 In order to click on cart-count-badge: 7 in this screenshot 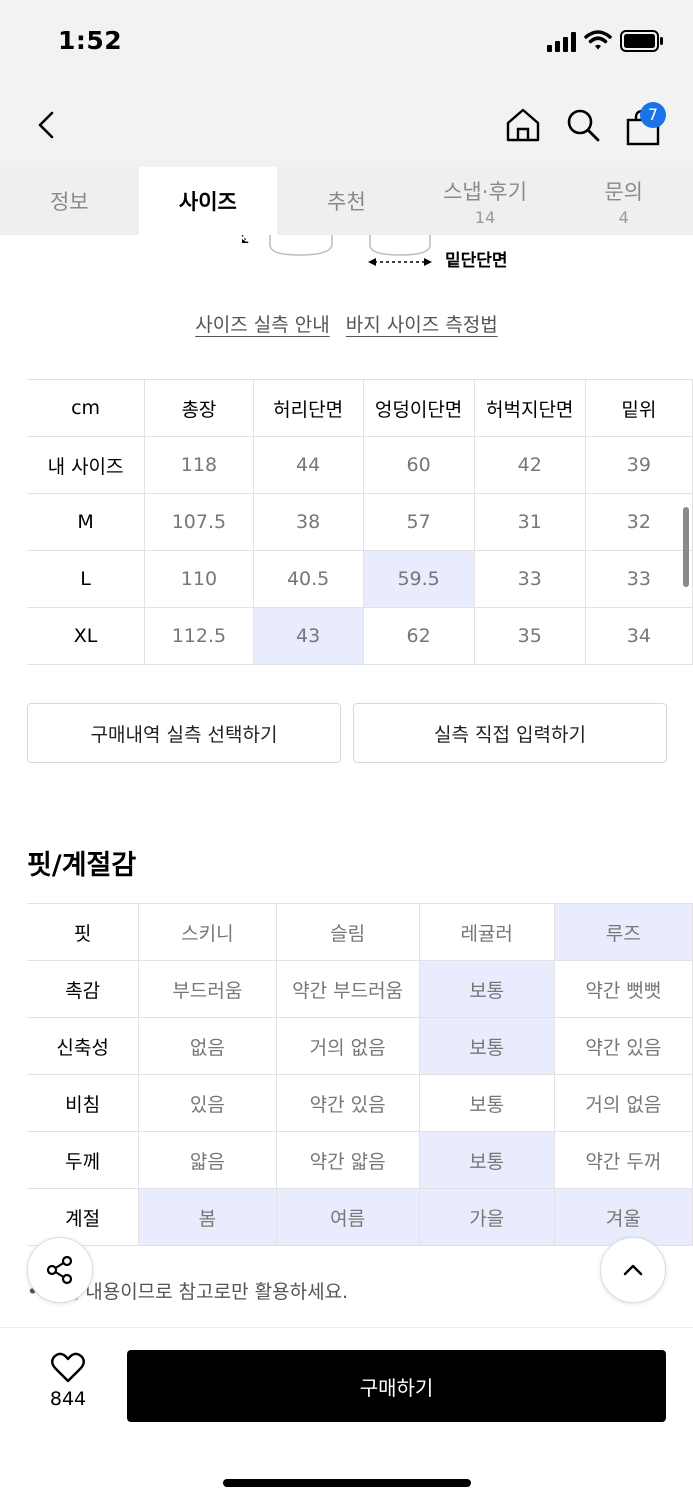, I will do `click(653, 115)`.